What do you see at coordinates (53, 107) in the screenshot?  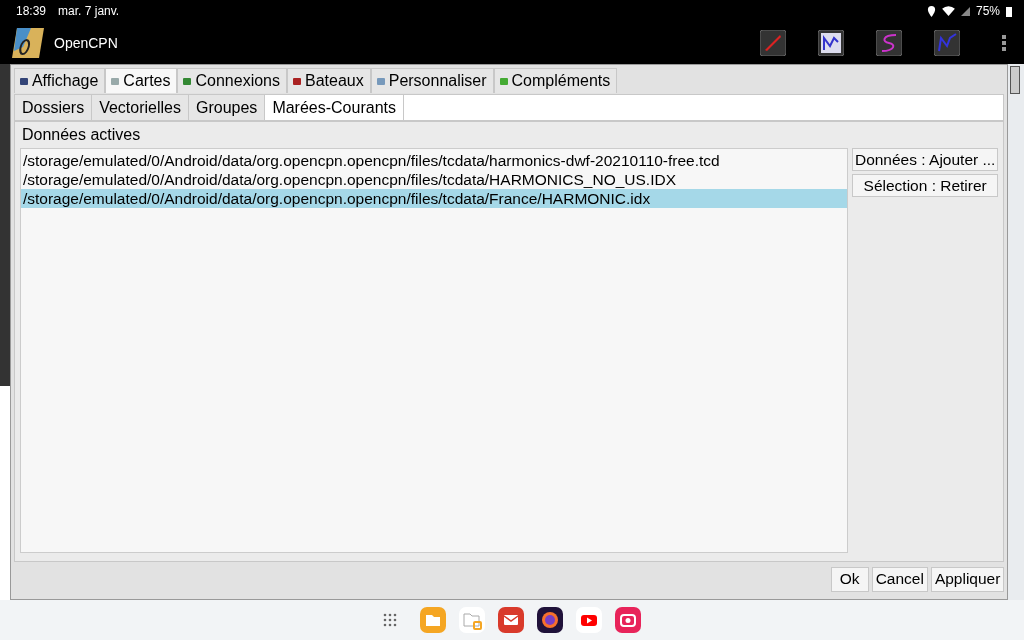 I see `tab: Dossiers` at bounding box center [53, 107].